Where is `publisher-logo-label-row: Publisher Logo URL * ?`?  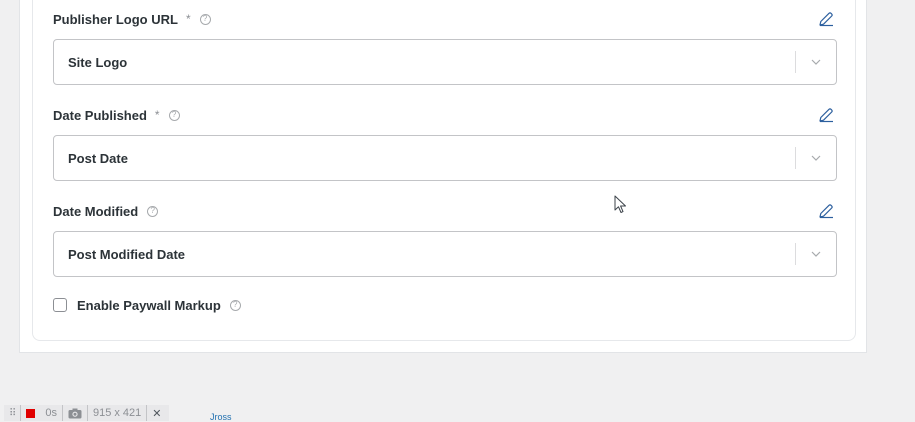 publisher-logo-label-row: Publisher Logo URL * ? is located at coordinates (445, 19).